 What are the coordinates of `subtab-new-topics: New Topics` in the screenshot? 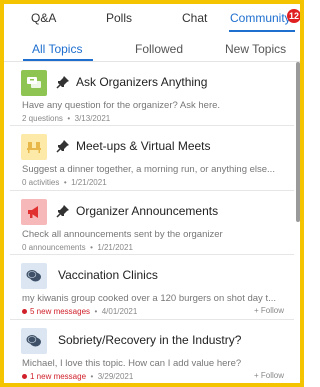 It's located at (255, 49).